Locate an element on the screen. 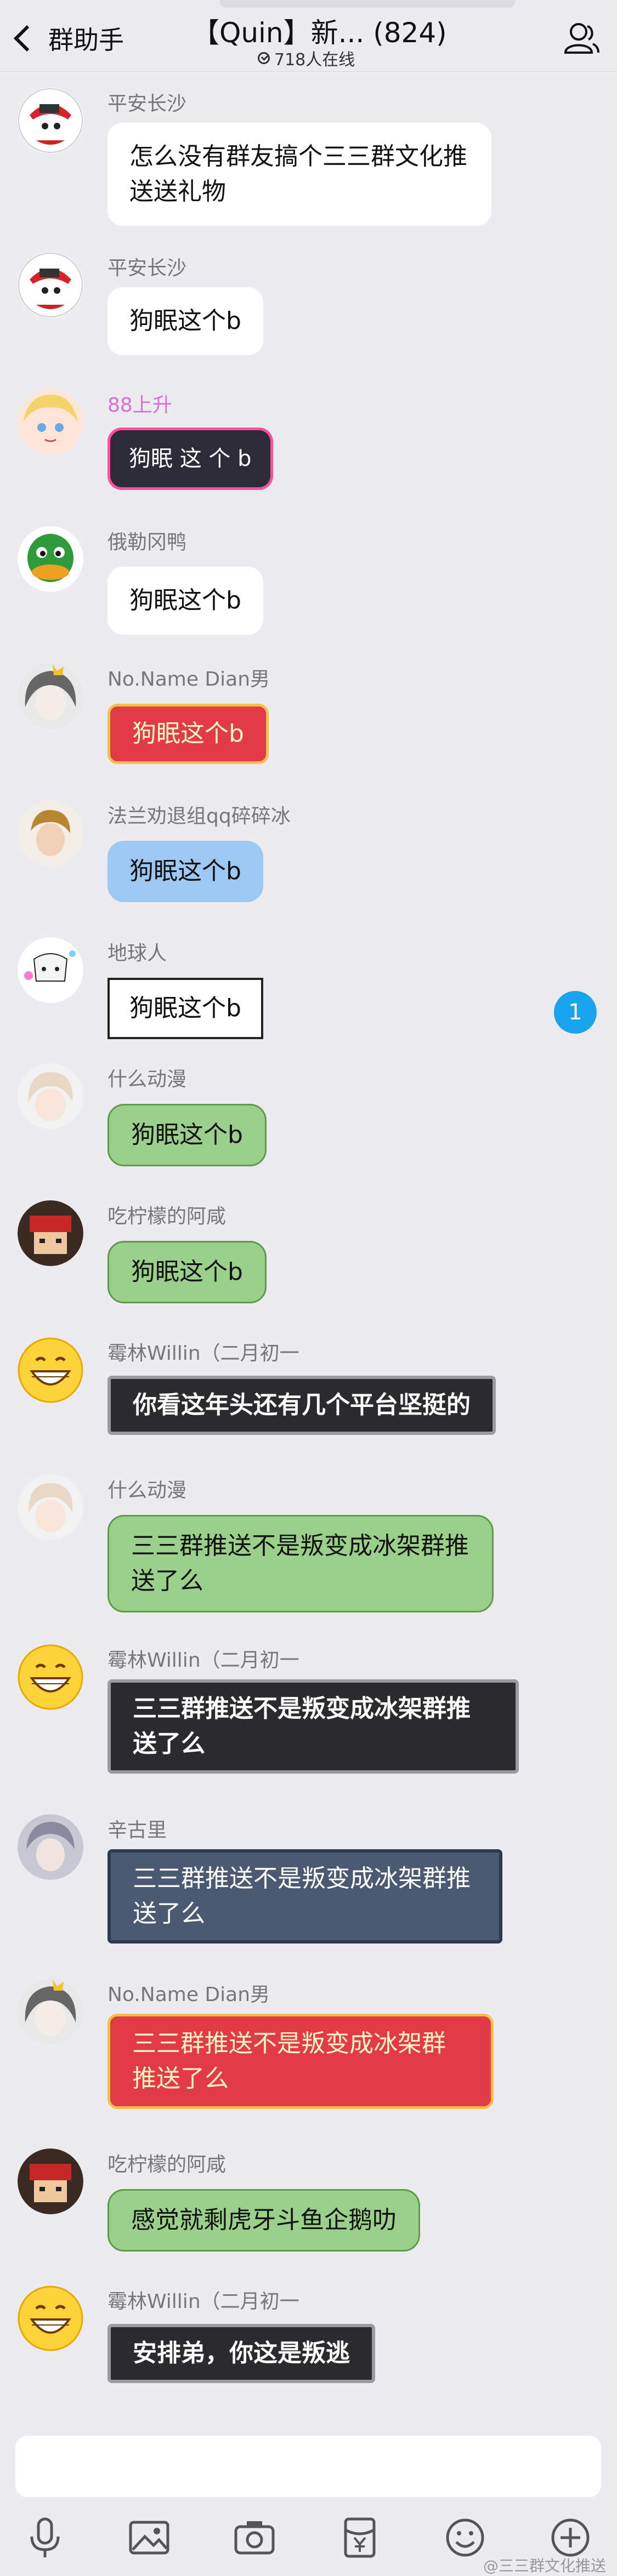 The width and height of the screenshot is (617, 2576). back-button: 群助手 is located at coordinates (66, 38).